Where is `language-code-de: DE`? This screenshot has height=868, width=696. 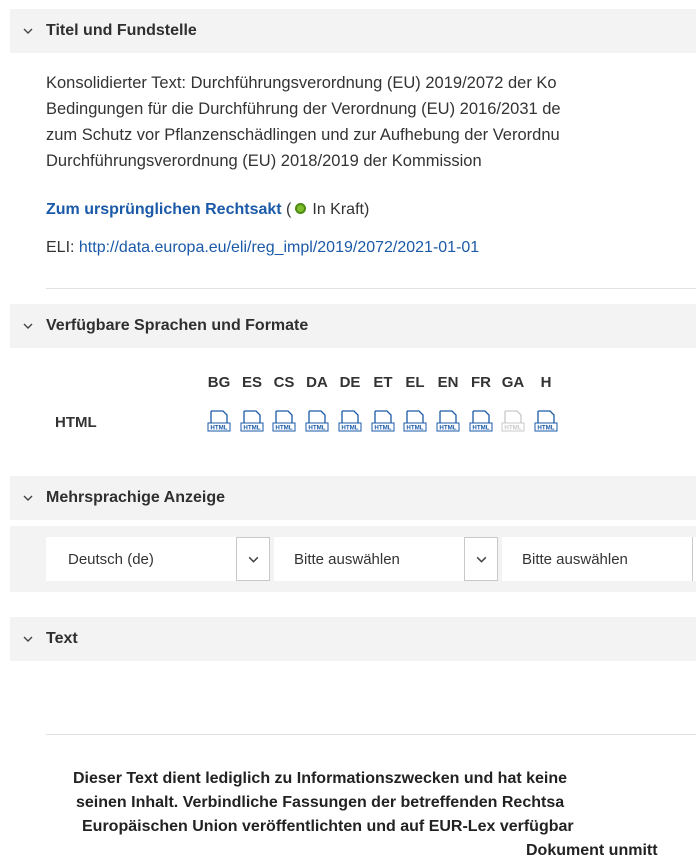
language-code-de: DE is located at coordinates (350, 382).